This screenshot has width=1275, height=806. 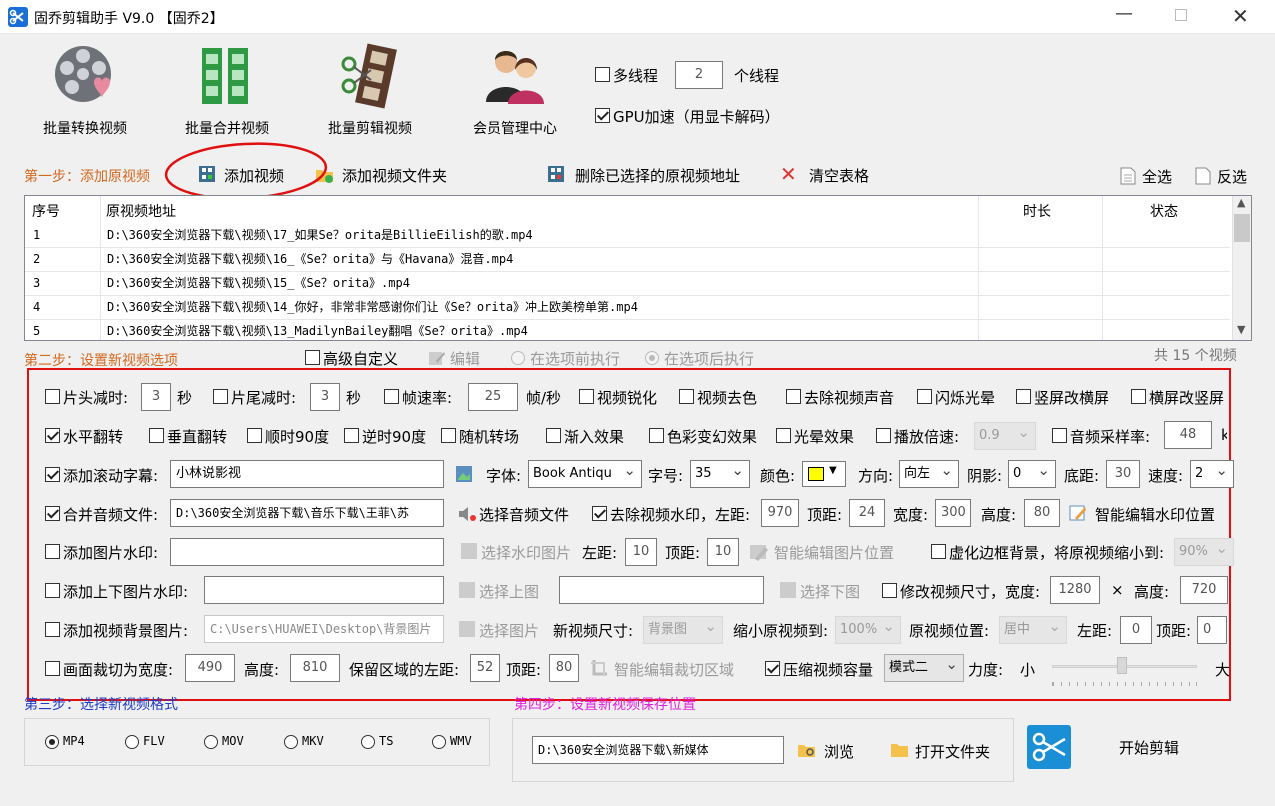 I want to click on resize-width-input: 1280, so click(x=1075, y=590).